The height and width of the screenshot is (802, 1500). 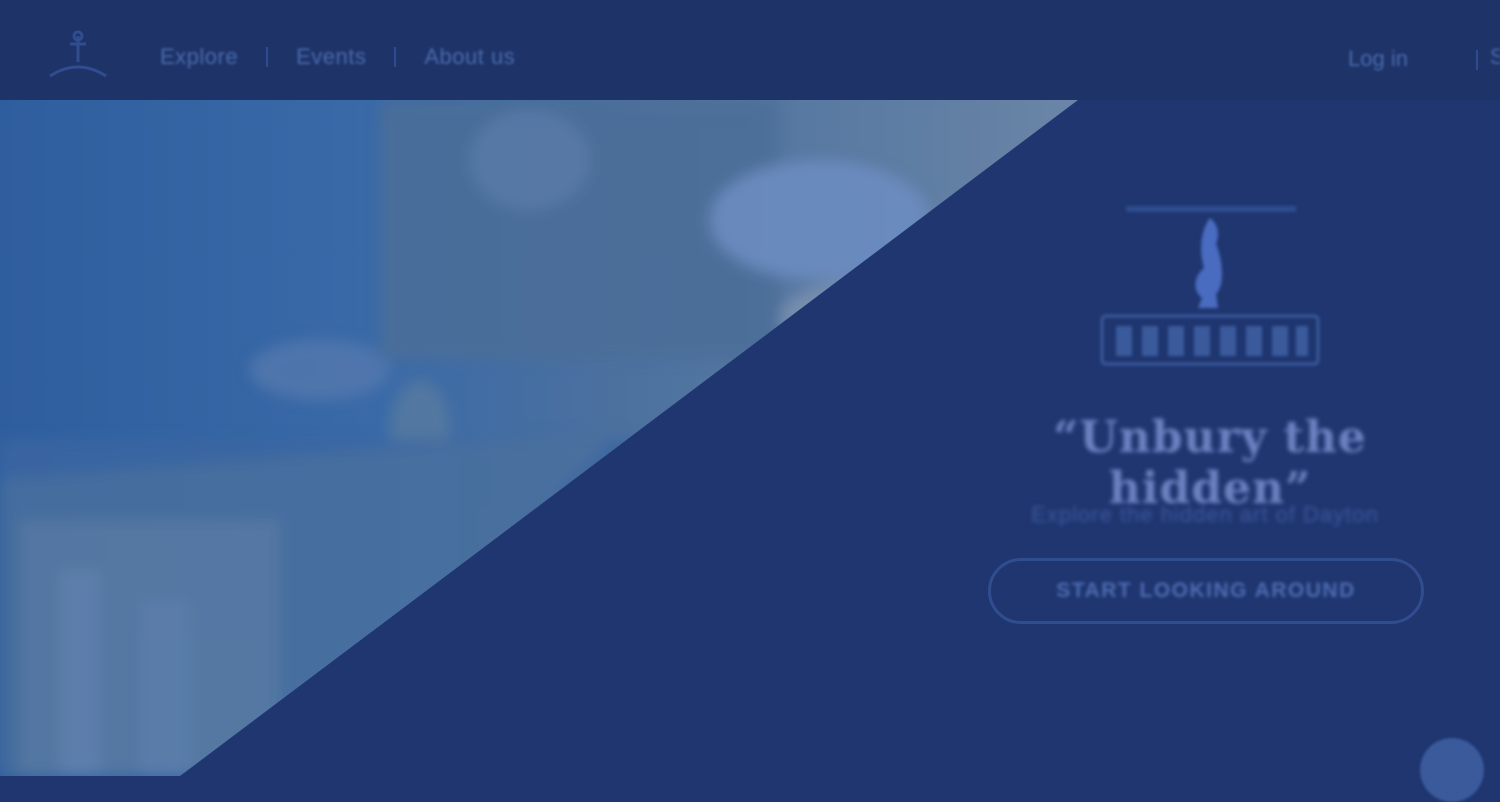 I want to click on nav-about-us: About us, so click(x=469, y=57).